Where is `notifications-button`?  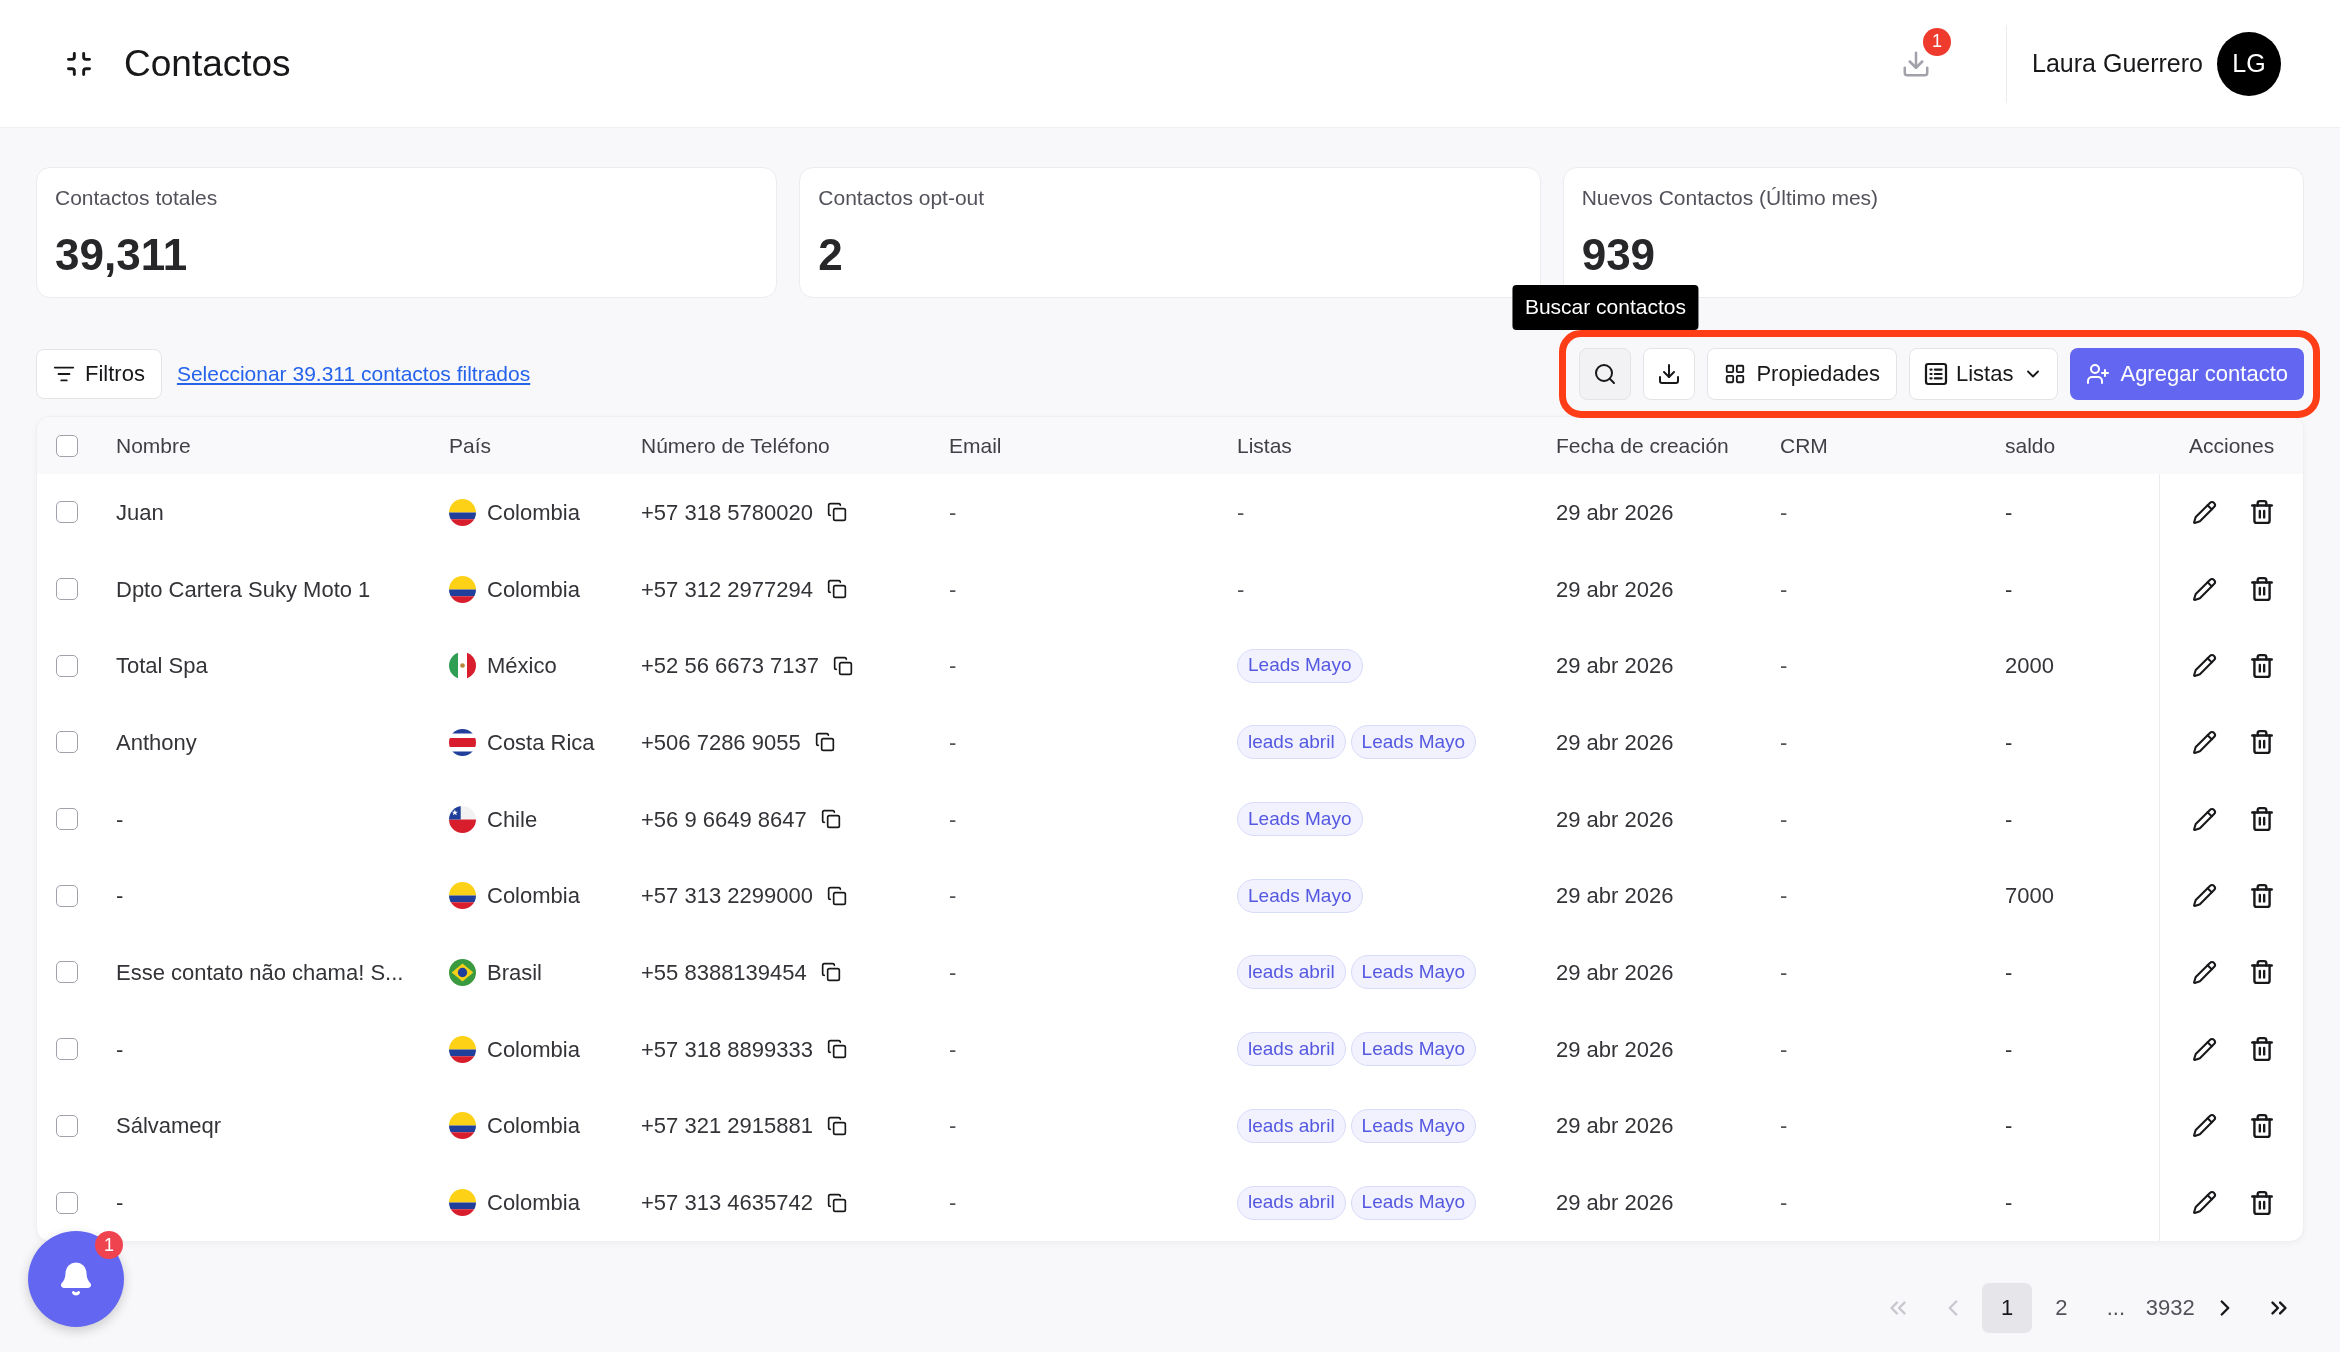
notifications-button is located at coordinates (76, 1279).